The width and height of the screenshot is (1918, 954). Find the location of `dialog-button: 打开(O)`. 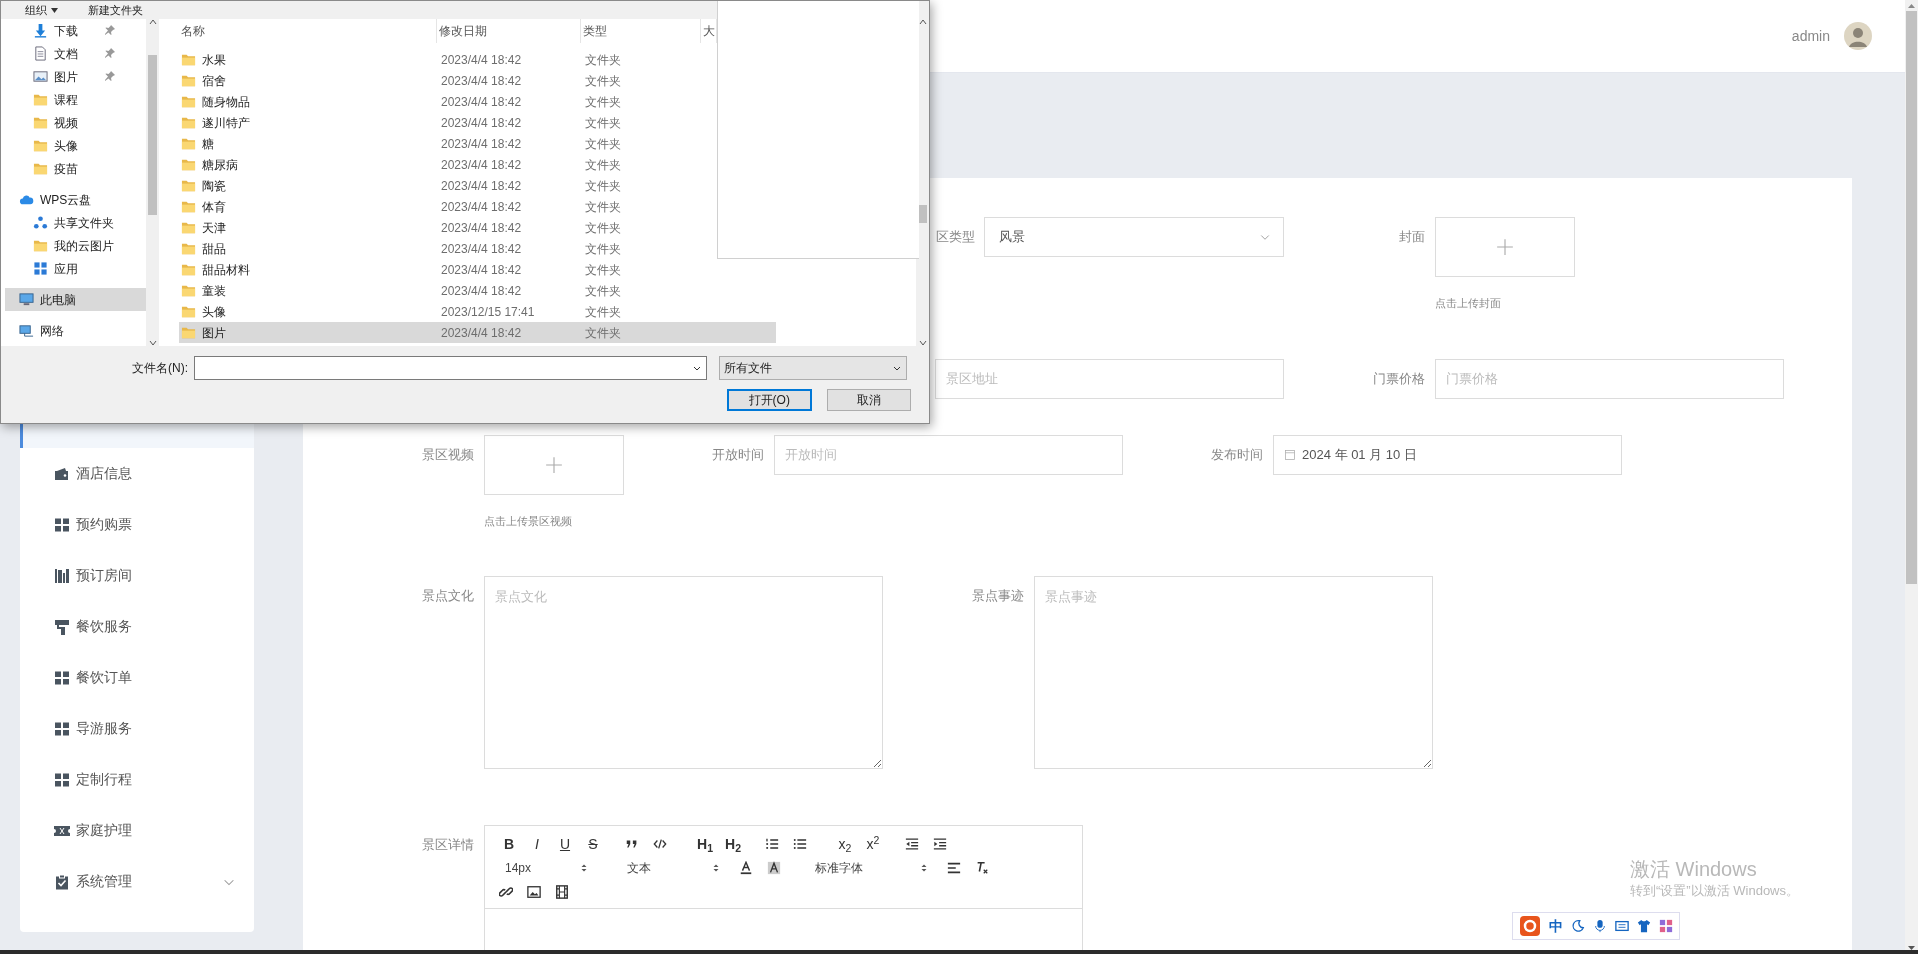

dialog-button: 打开(O) is located at coordinates (769, 400).